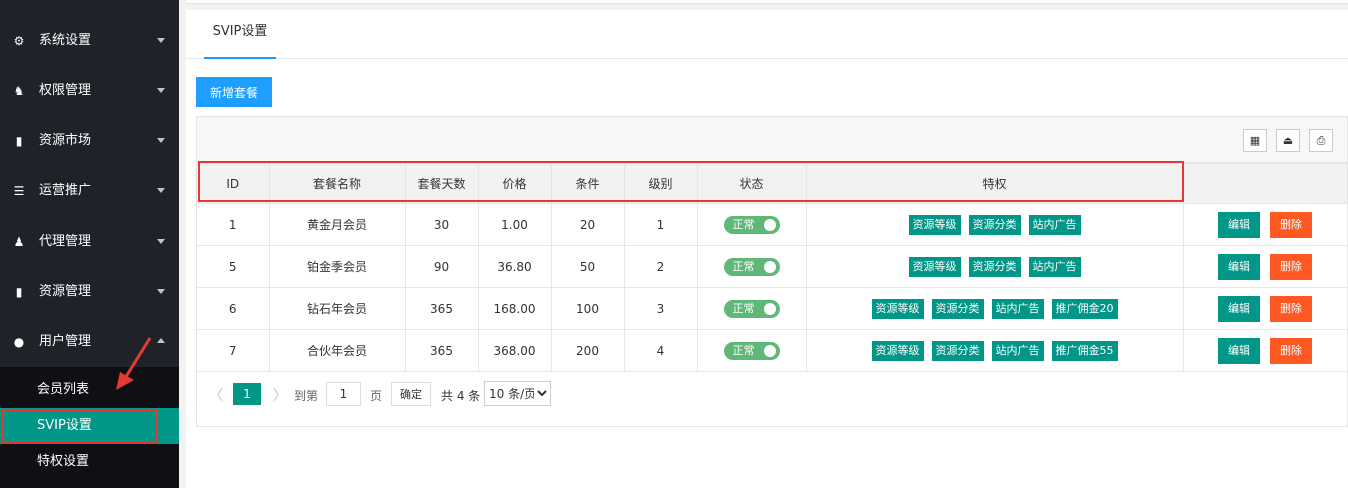  What do you see at coordinates (337, 183) in the screenshot?
I see `column-header: 套餐名称` at bounding box center [337, 183].